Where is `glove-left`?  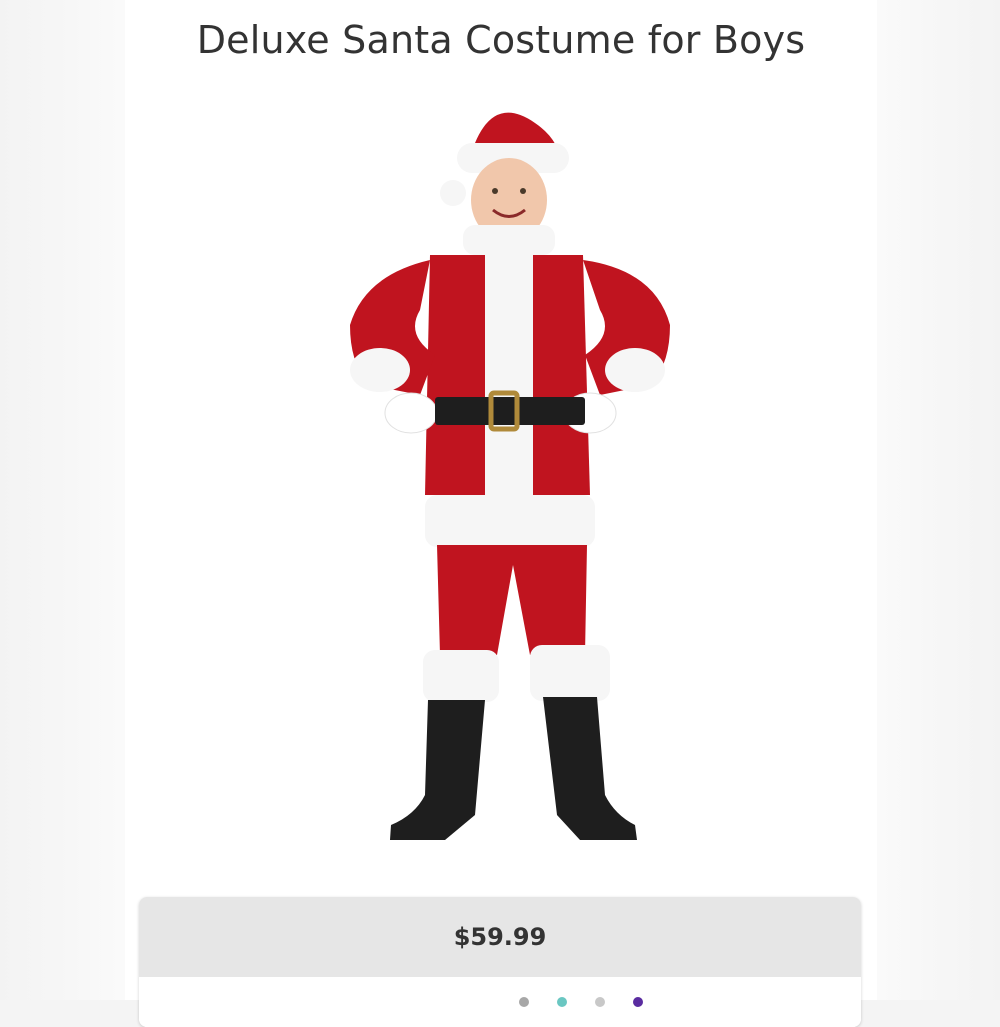
glove-left is located at coordinates (411, 413).